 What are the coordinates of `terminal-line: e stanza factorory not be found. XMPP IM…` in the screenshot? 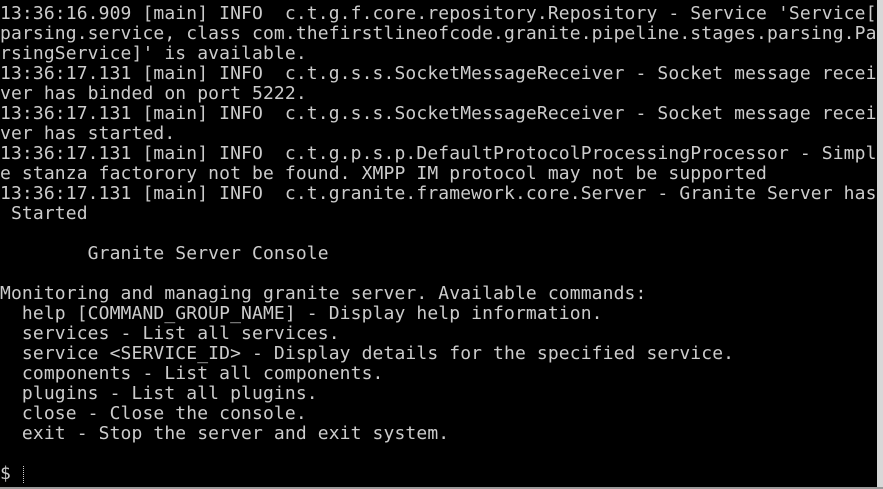 It's located at (383, 173).